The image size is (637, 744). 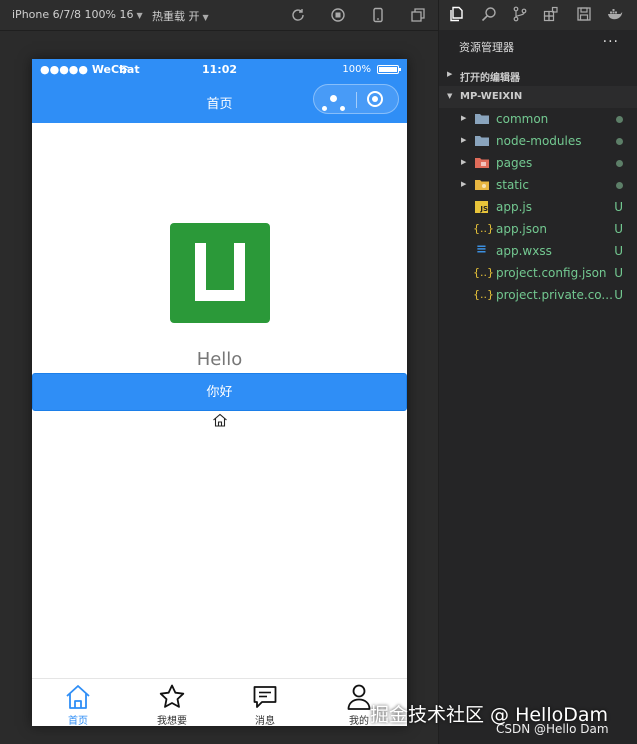 I want to click on tree-item-project-private: {..} project.private.co... U, so click(x=538, y=295).